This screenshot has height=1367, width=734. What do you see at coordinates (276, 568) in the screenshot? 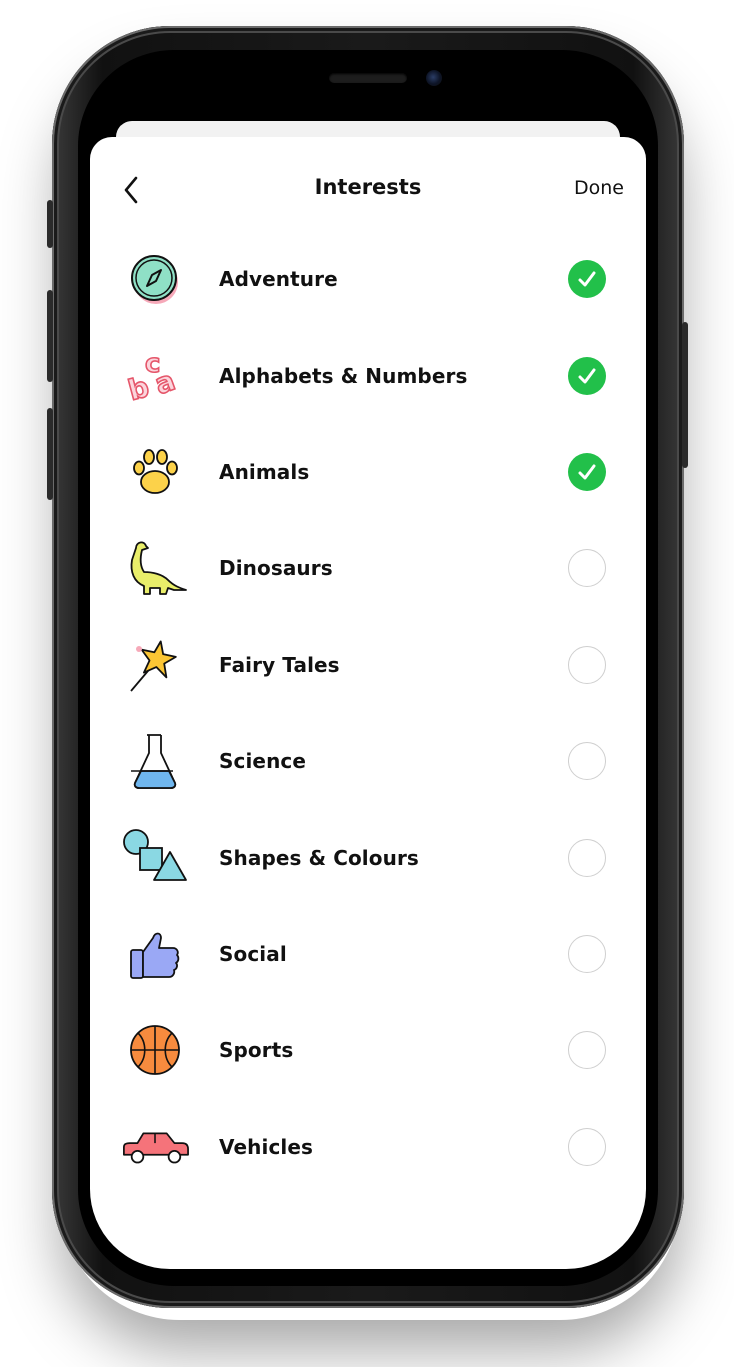
I see `interest-label: Dinosaurs` at bounding box center [276, 568].